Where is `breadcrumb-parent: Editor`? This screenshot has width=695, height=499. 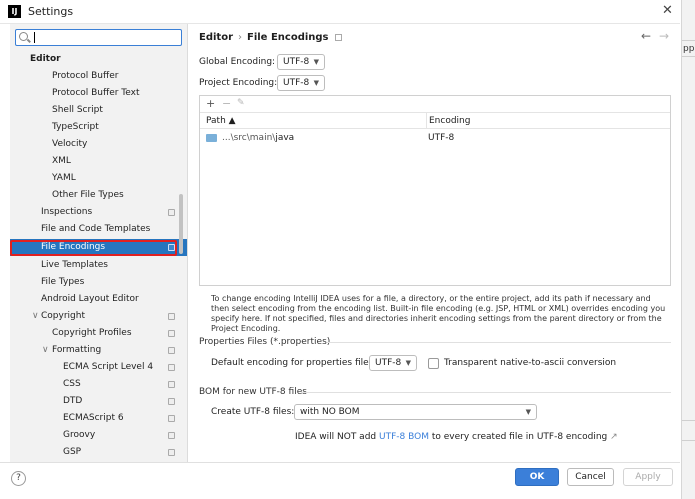
breadcrumb-parent: Editor is located at coordinates (216, 37).